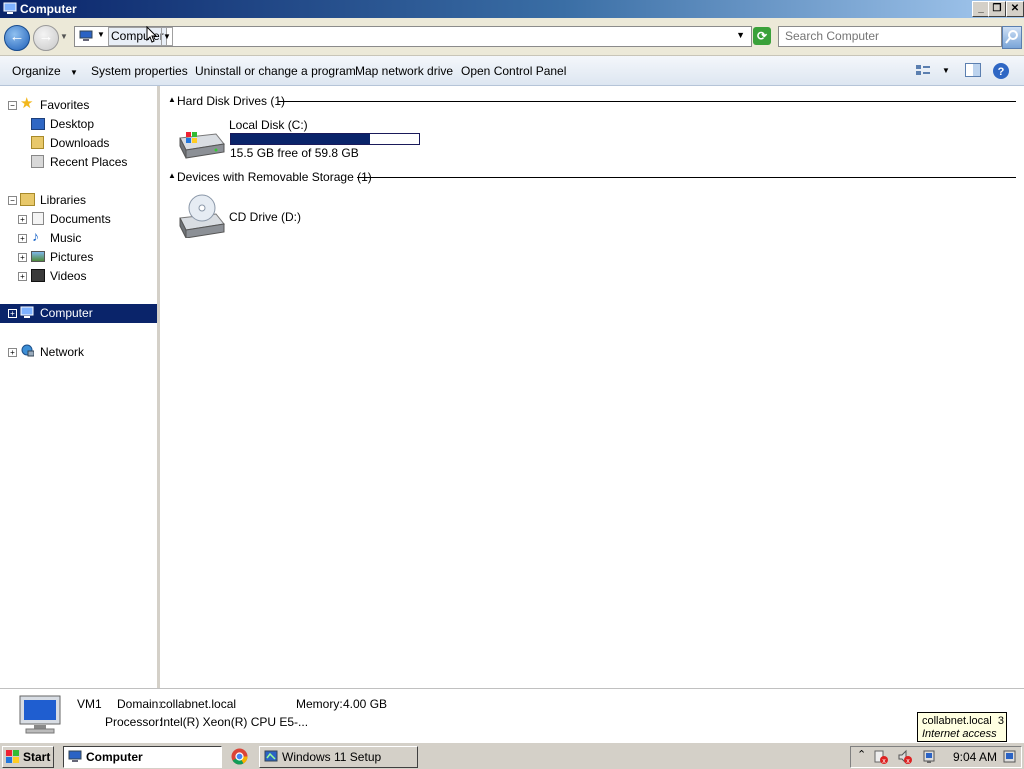 The height and width of the screenshot is (769, 1024). I want to click on nav-item-recent-places: Recent Places, so click(78, 162).